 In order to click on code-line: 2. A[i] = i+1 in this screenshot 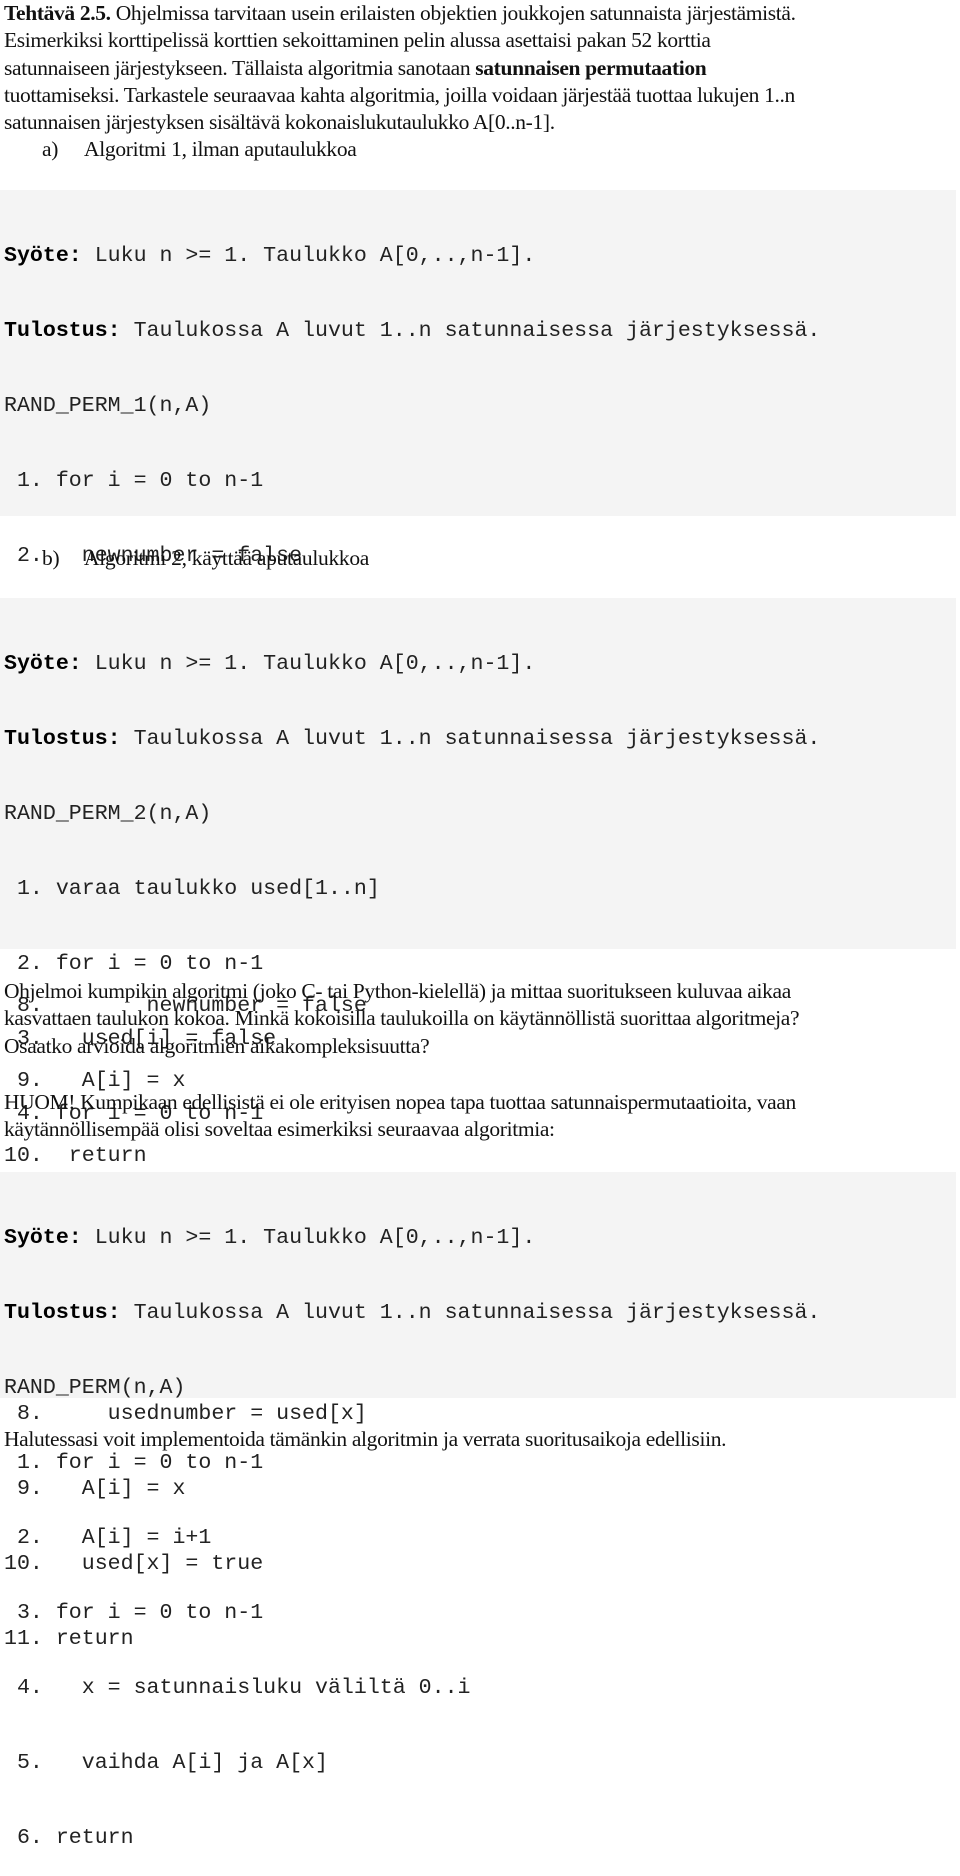, I will do `click(108, 1538)`.